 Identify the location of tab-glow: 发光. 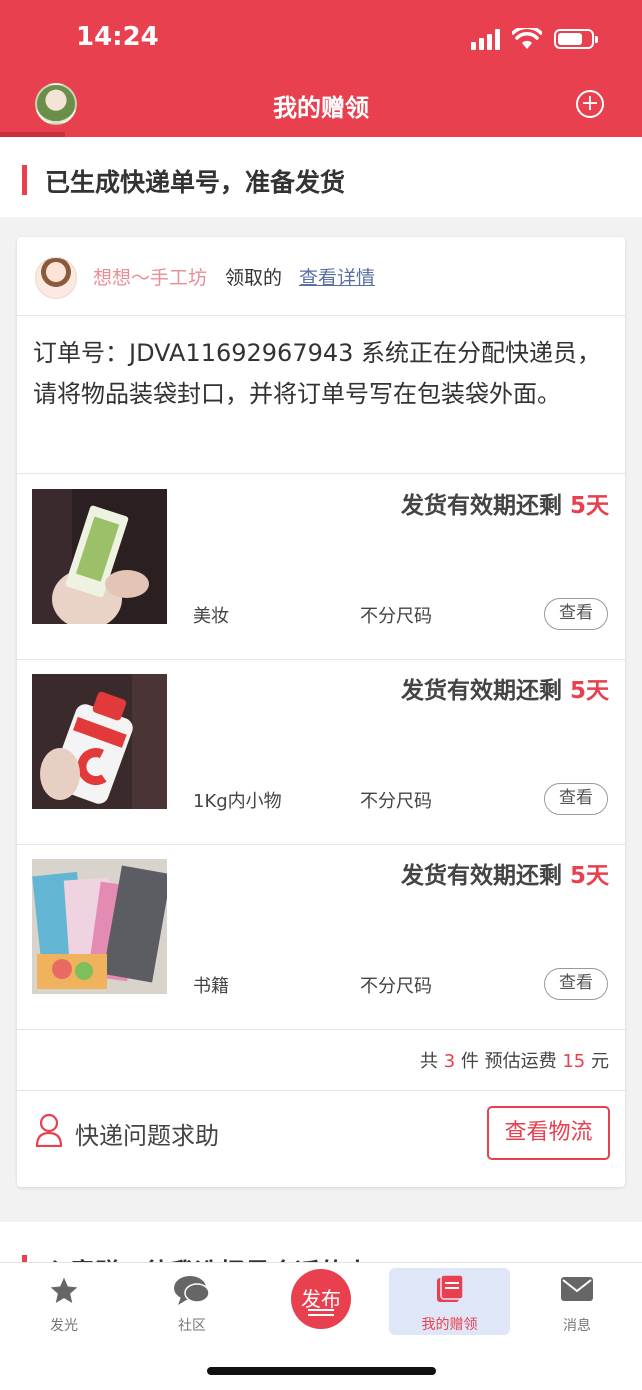
(64, 1303).